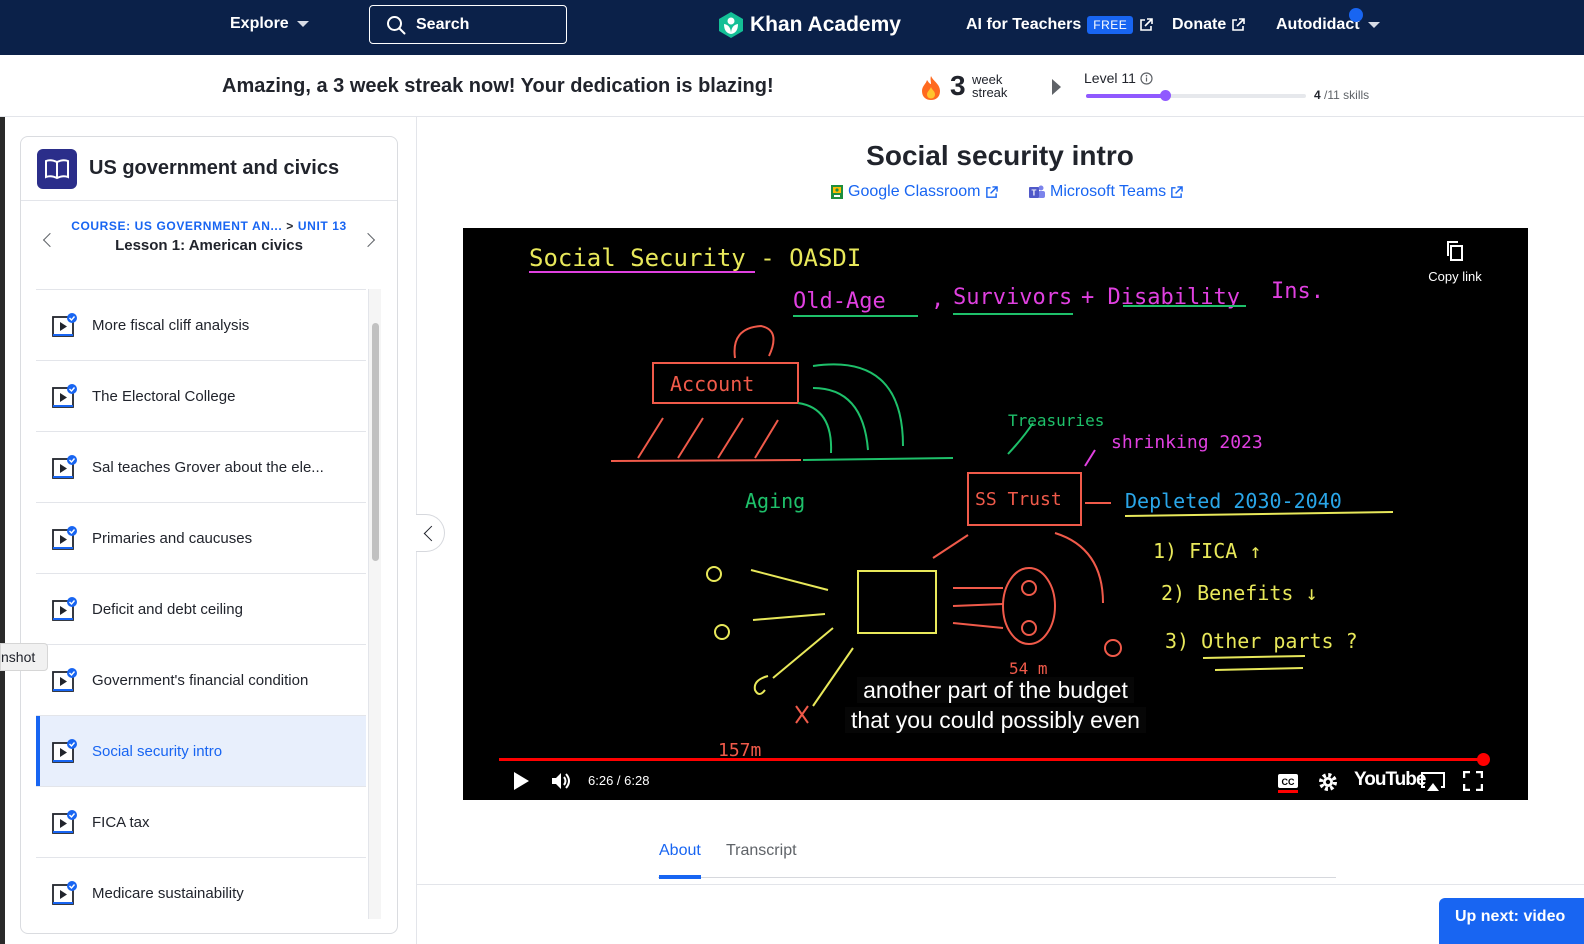  What do you see at coordinates (121, 822) in the screenshot?
I see `list-item-label: FICA tax` at bounding box center [121, 822].